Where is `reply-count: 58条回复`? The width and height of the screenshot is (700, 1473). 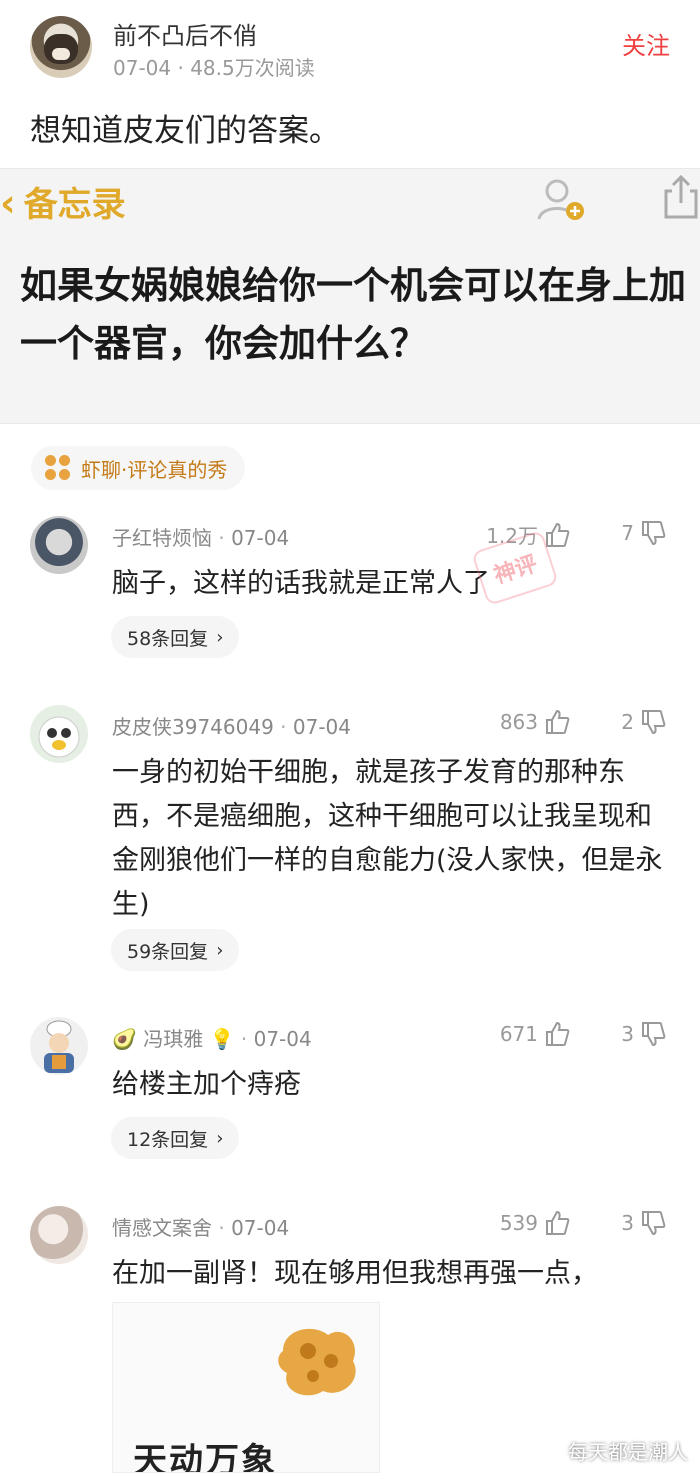
reply-count: 58条回复 is located at coordinates (168, 638).